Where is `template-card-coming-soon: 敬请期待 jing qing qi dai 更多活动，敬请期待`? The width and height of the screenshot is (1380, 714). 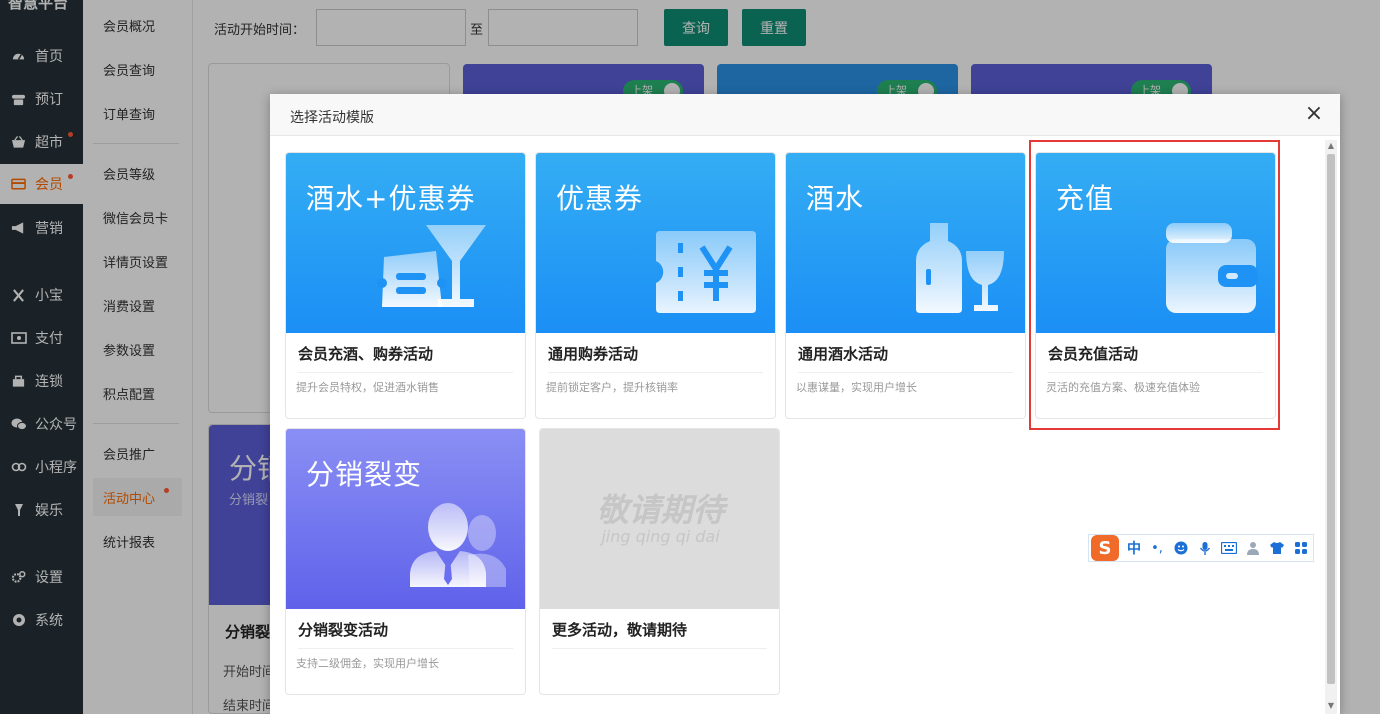 template-card-coming-soon: 敬请期待 jing qing qi dai 更多活动，敬请期待 is located at coordinates (659, 561).